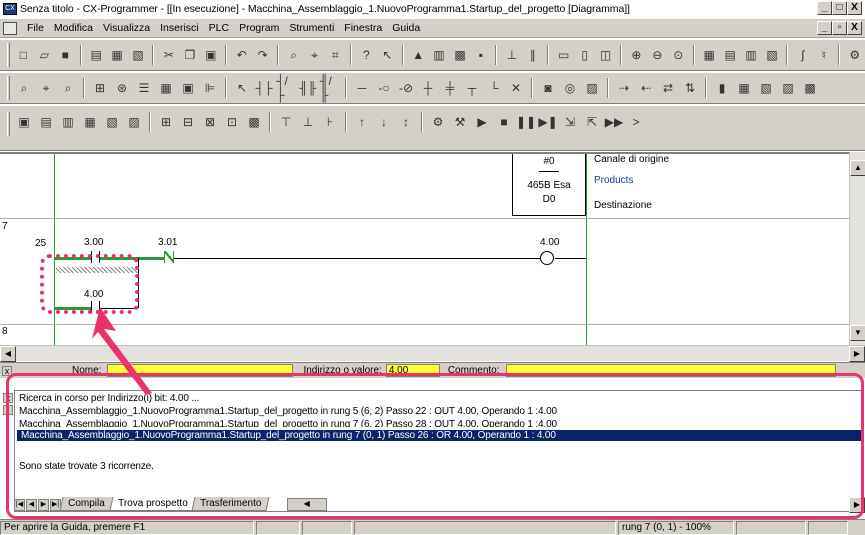  What do you see at coordinates (592, 88) in the screenshot?
I see `program-mode-icon: ▨` at bounding box center [592, 88].